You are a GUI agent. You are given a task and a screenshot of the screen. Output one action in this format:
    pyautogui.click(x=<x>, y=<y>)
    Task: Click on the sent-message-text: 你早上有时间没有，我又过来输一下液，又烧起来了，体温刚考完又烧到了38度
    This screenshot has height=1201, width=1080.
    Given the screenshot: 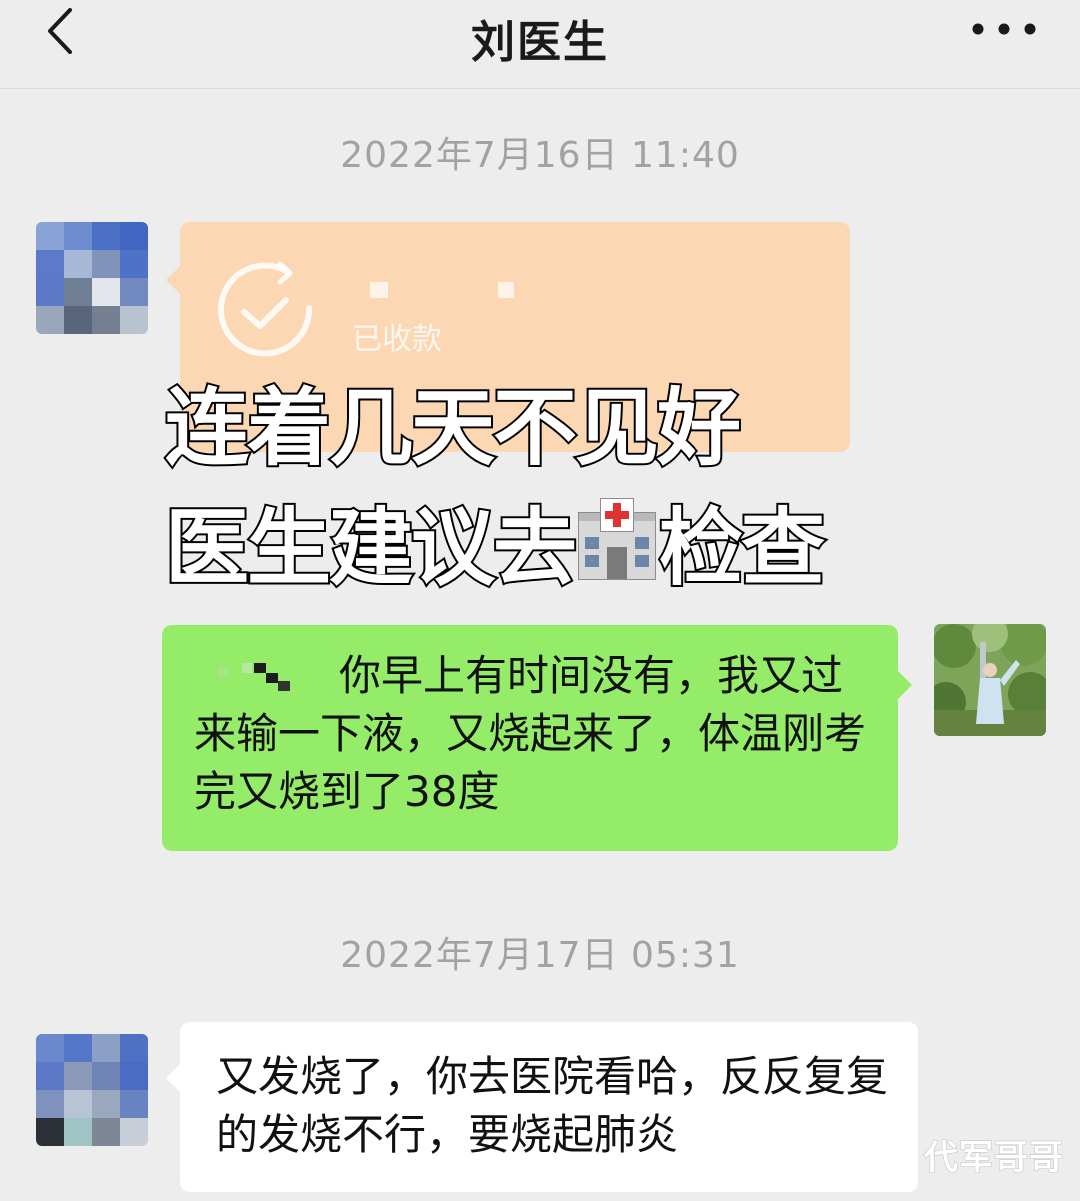 What is the action you would take?
    pyautogui.click(x=530, y=733)
    